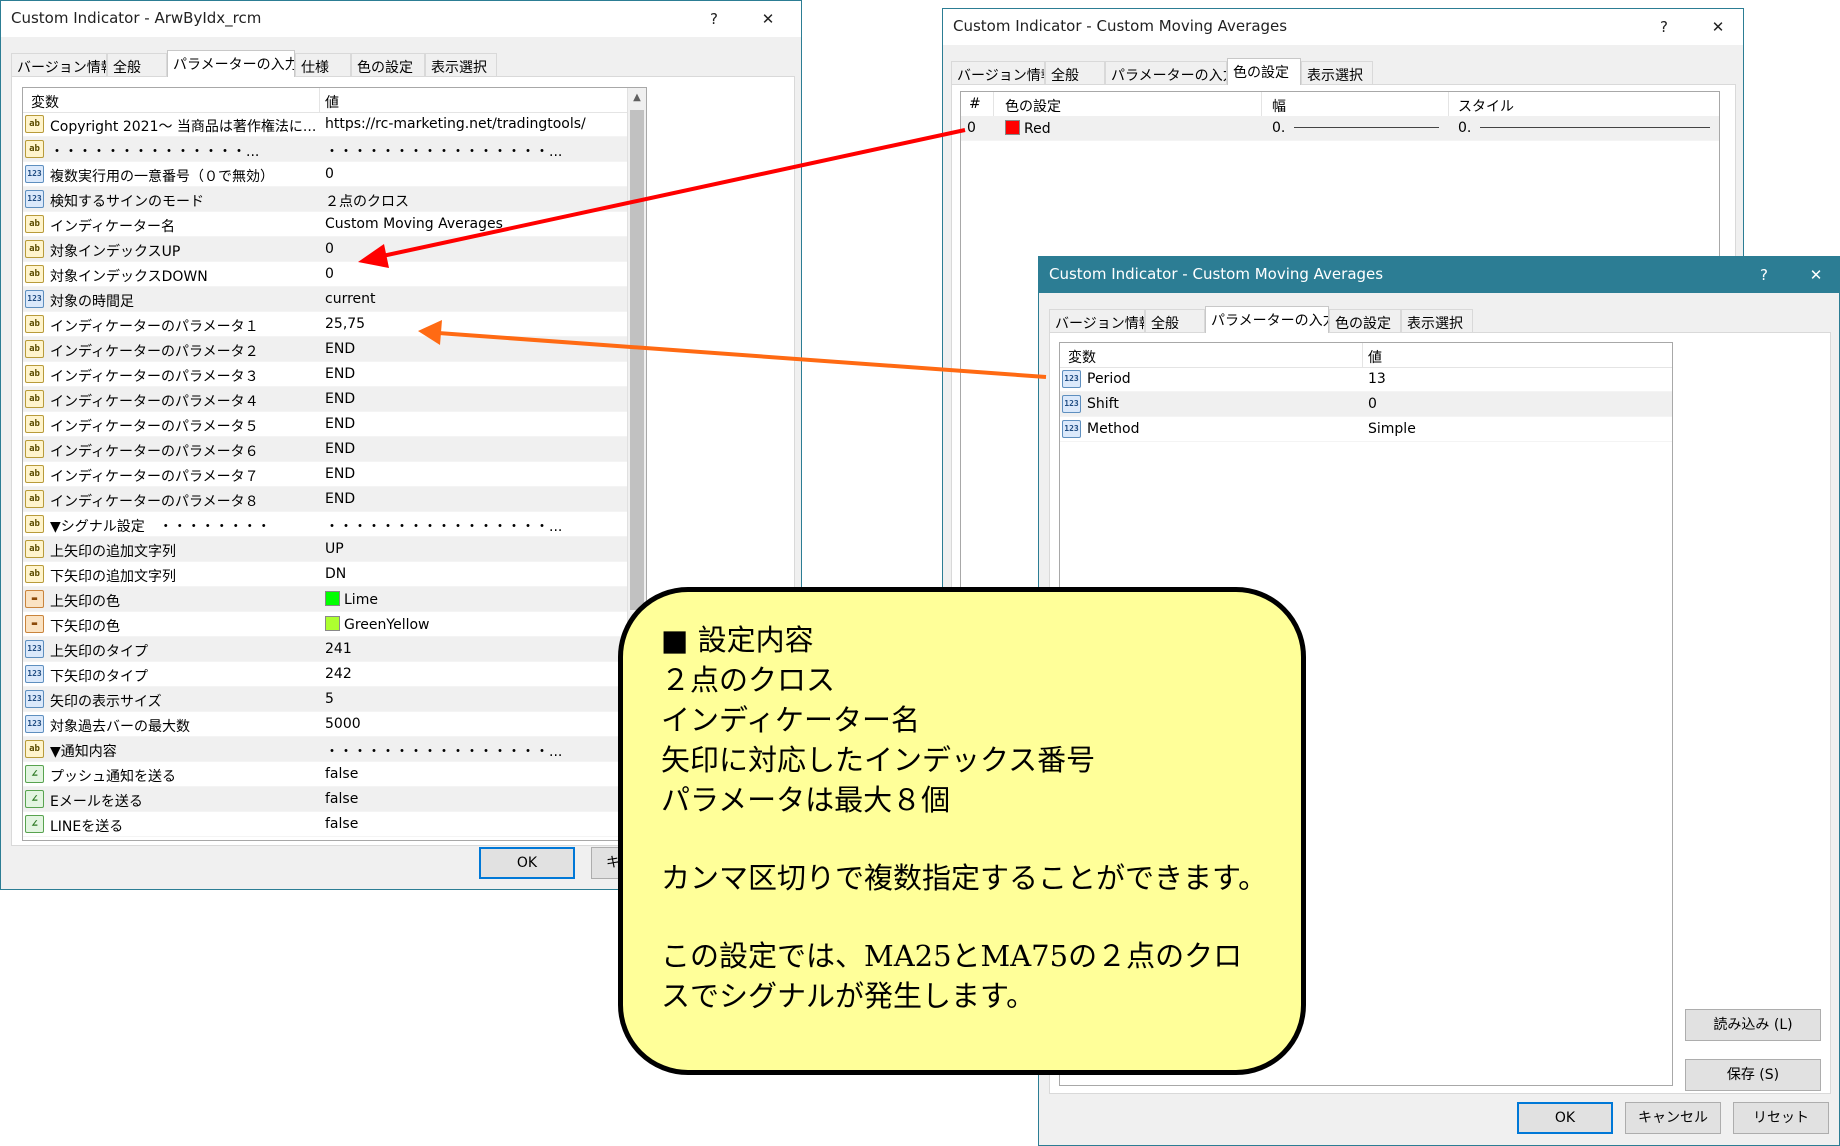 Image resolution: width=1840 pixels, height=1146 pixels. Describe the element at coordinates (373, 256) in the screenshot. I see `red-arrow-head` at that location.